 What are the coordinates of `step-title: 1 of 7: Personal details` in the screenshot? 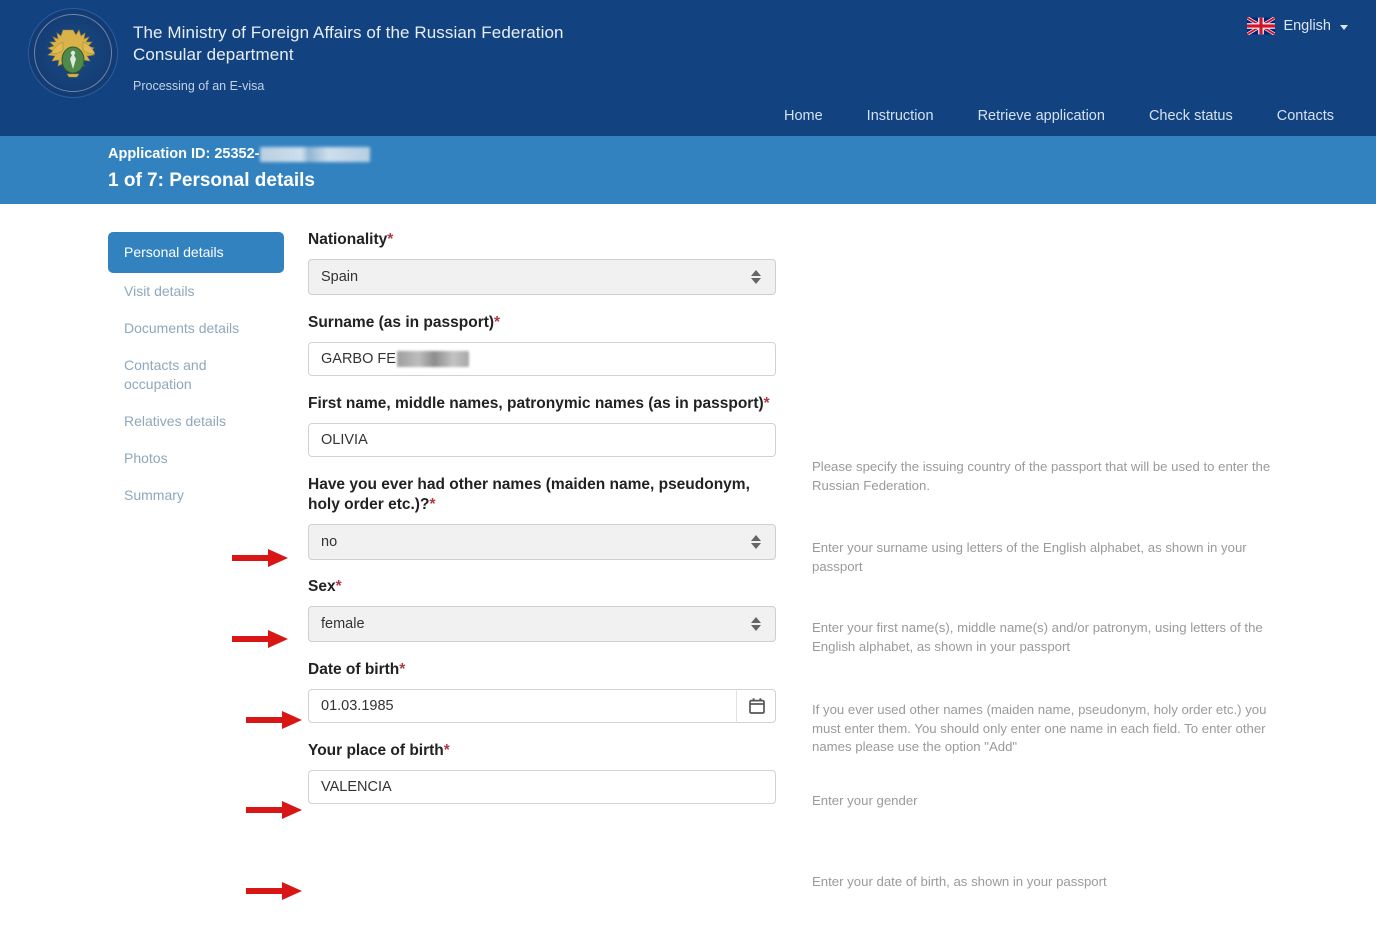 It's located at (211, 180).